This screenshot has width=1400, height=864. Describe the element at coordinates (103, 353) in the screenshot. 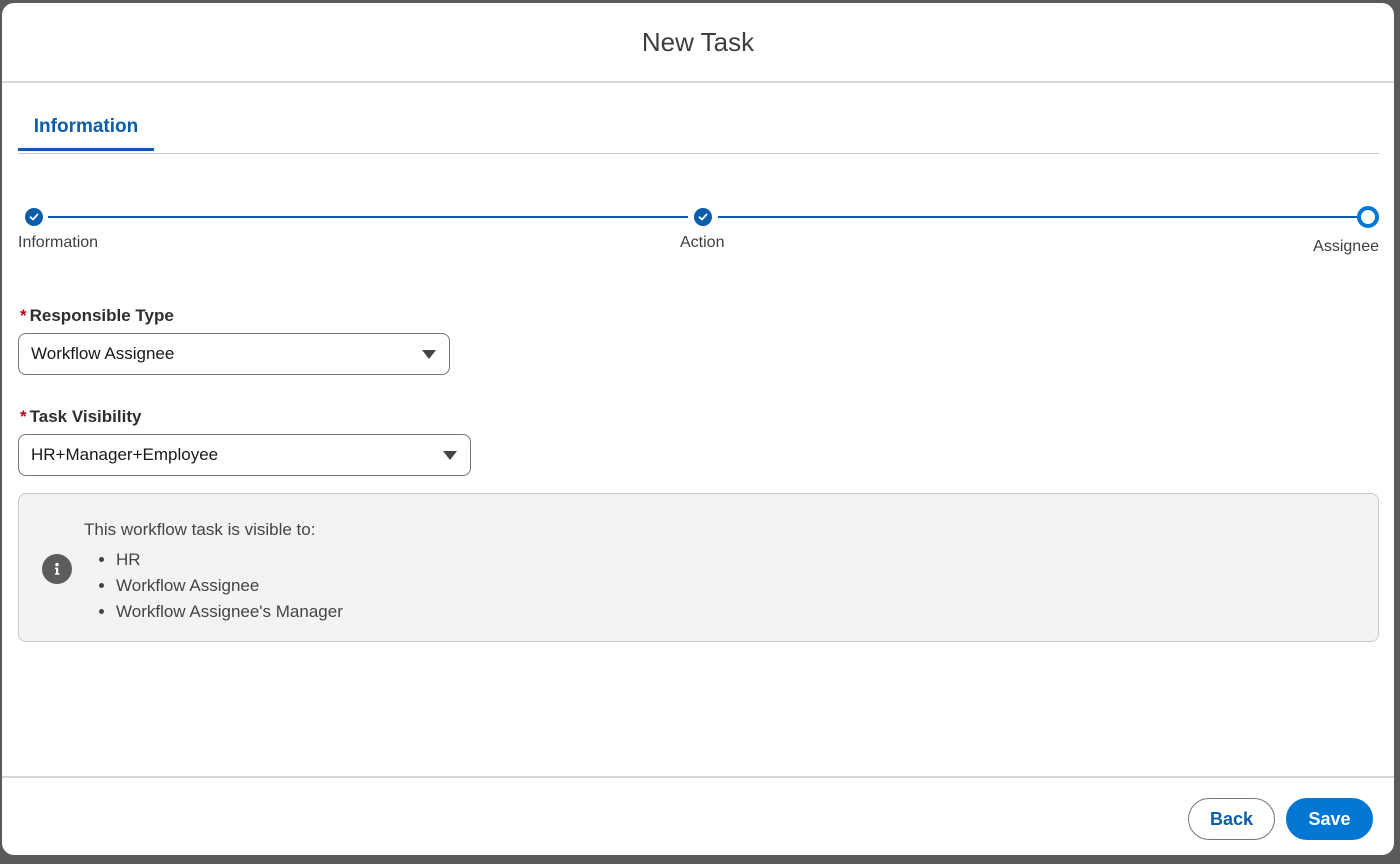

I see `responsible-type-value: Workflow Assignee` at that location.